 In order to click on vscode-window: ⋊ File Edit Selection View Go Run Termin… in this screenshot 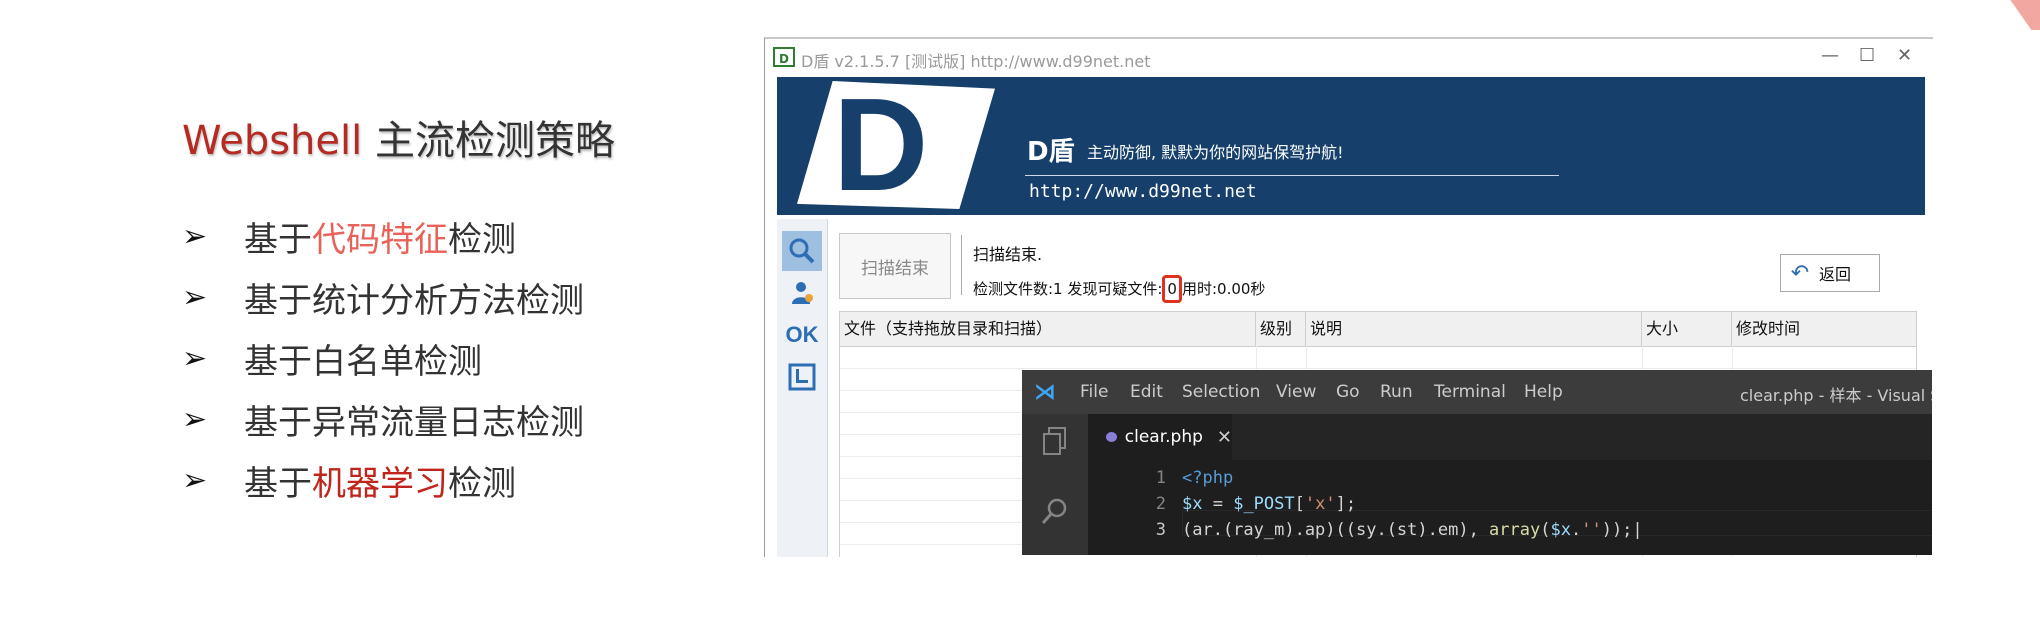, I will do `click(1477, 462)`.